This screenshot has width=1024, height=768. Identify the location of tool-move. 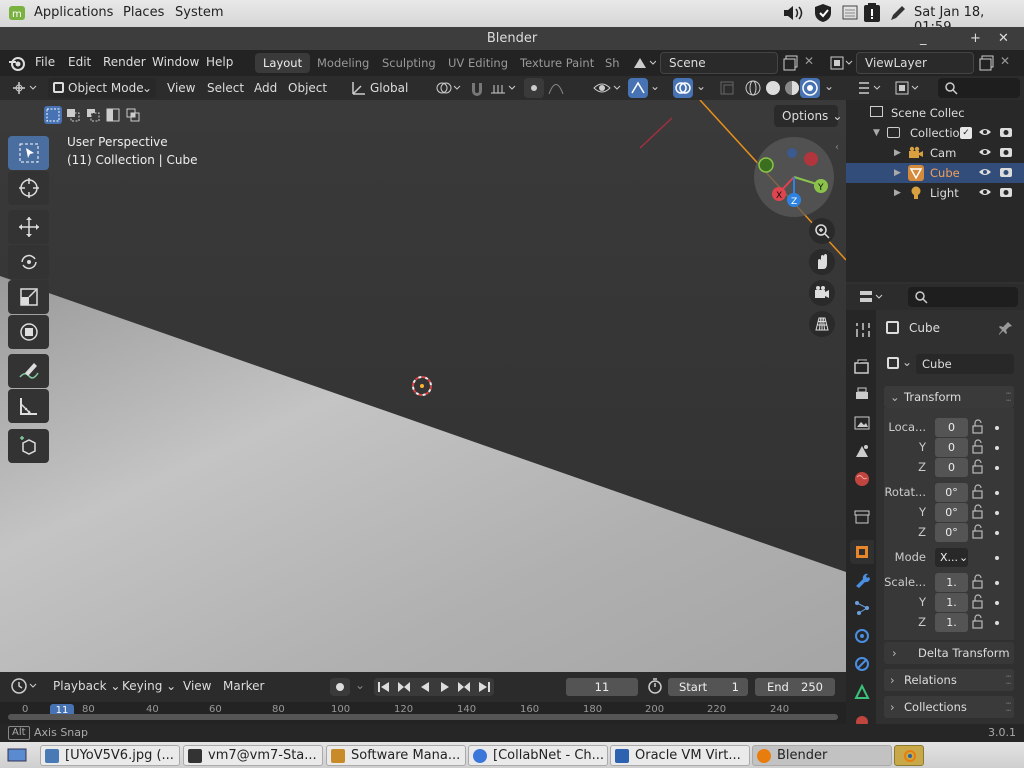
(28, 227).